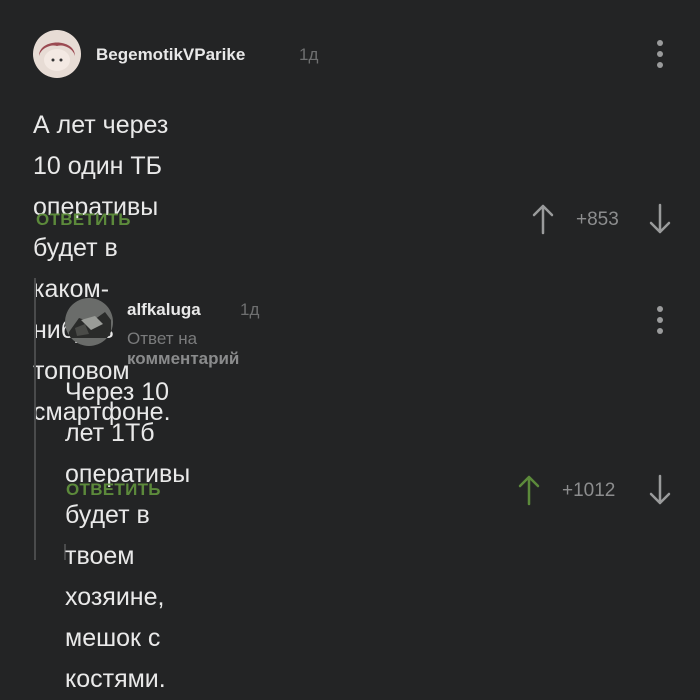 The image size is (700, 700). What do you see at coordinates (115, 638) in the screenshot?
I see `comment-text-line: хозяине, мешок с костями.` at bounding box center [115, 638].